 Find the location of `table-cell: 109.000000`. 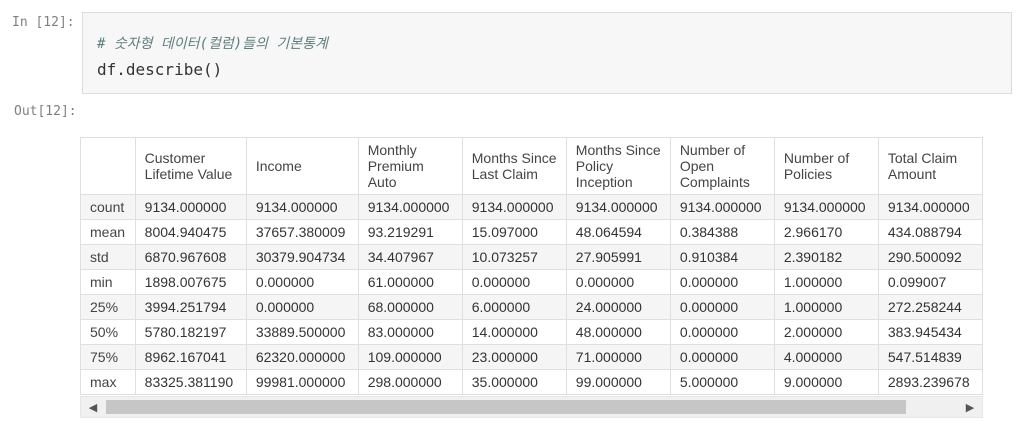

table-cell: 109.000000 is located at coordinates (410, 357).